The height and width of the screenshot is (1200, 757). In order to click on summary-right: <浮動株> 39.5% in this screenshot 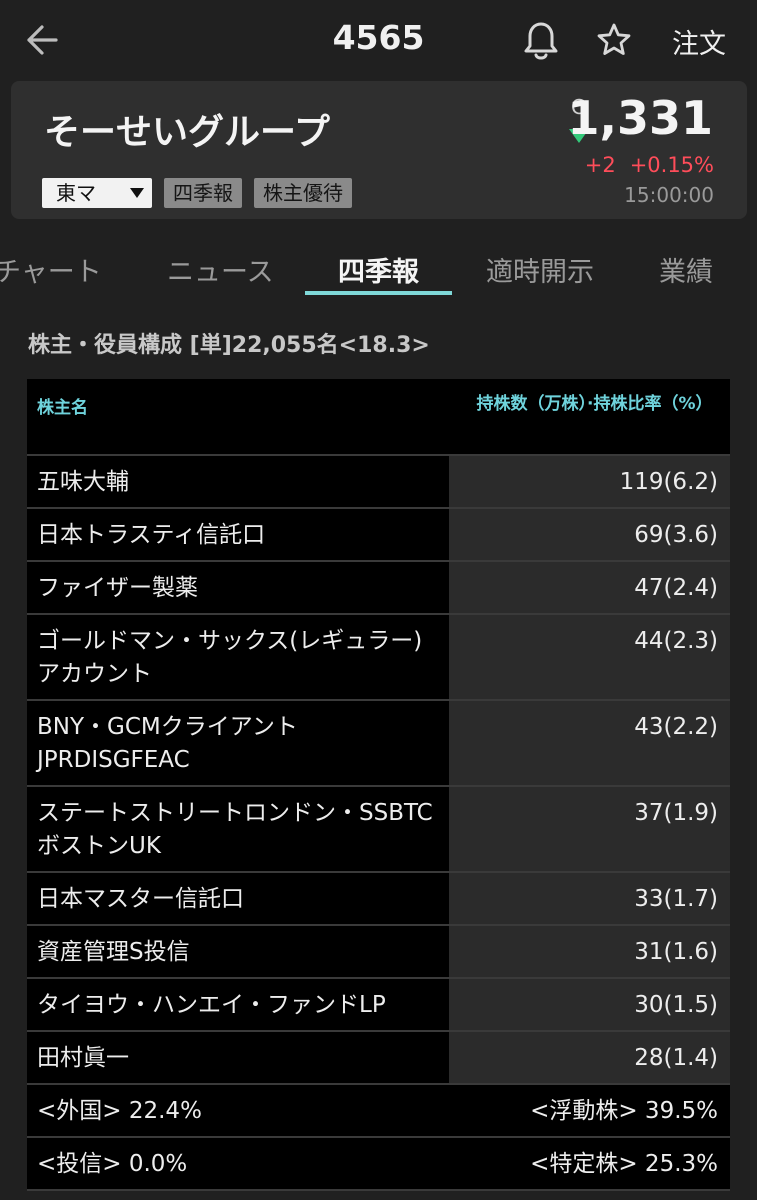, I will do `click(589, 1110)`.